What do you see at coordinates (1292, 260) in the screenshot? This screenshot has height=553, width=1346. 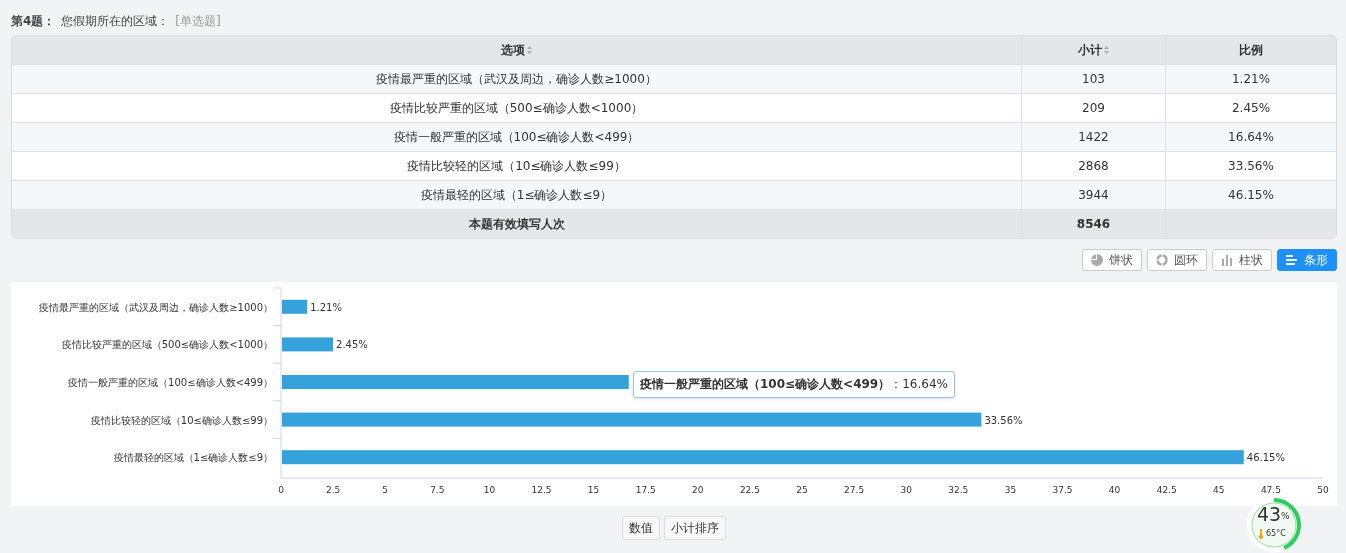 I see `bar-chart-icon` at bounding box center [1292, 260].